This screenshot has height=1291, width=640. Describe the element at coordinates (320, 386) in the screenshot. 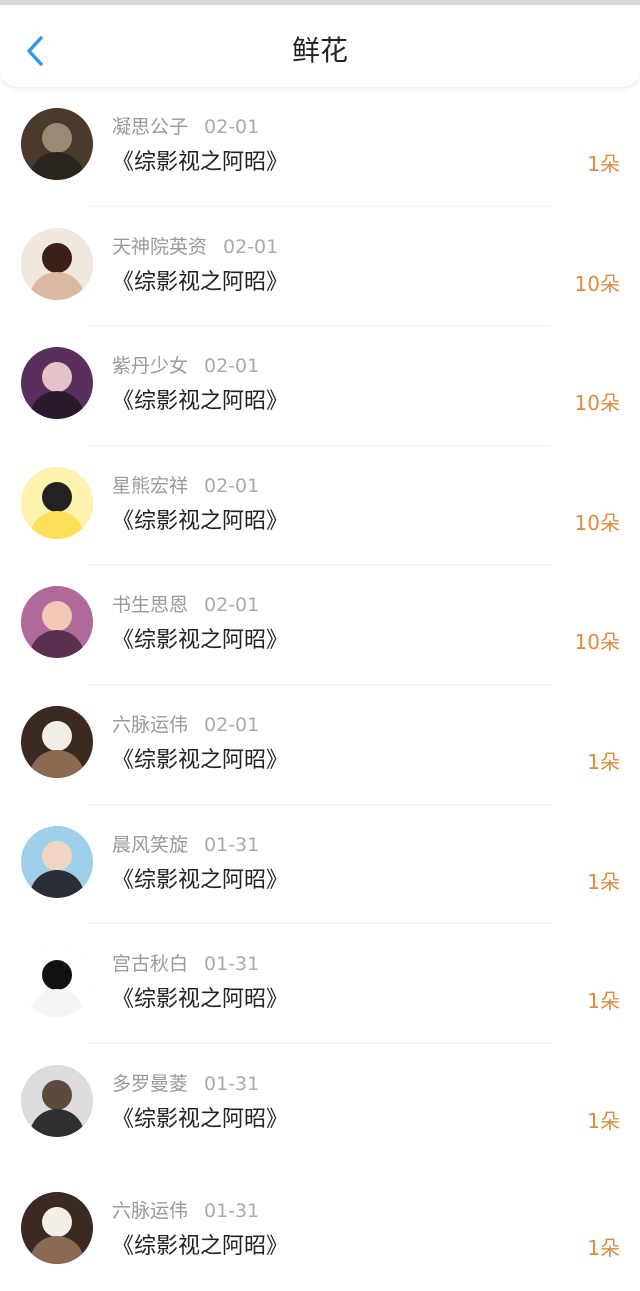

I see `list-item: 紫丹少女 02-01 《综影视之阿昭》 10朵` at that location.